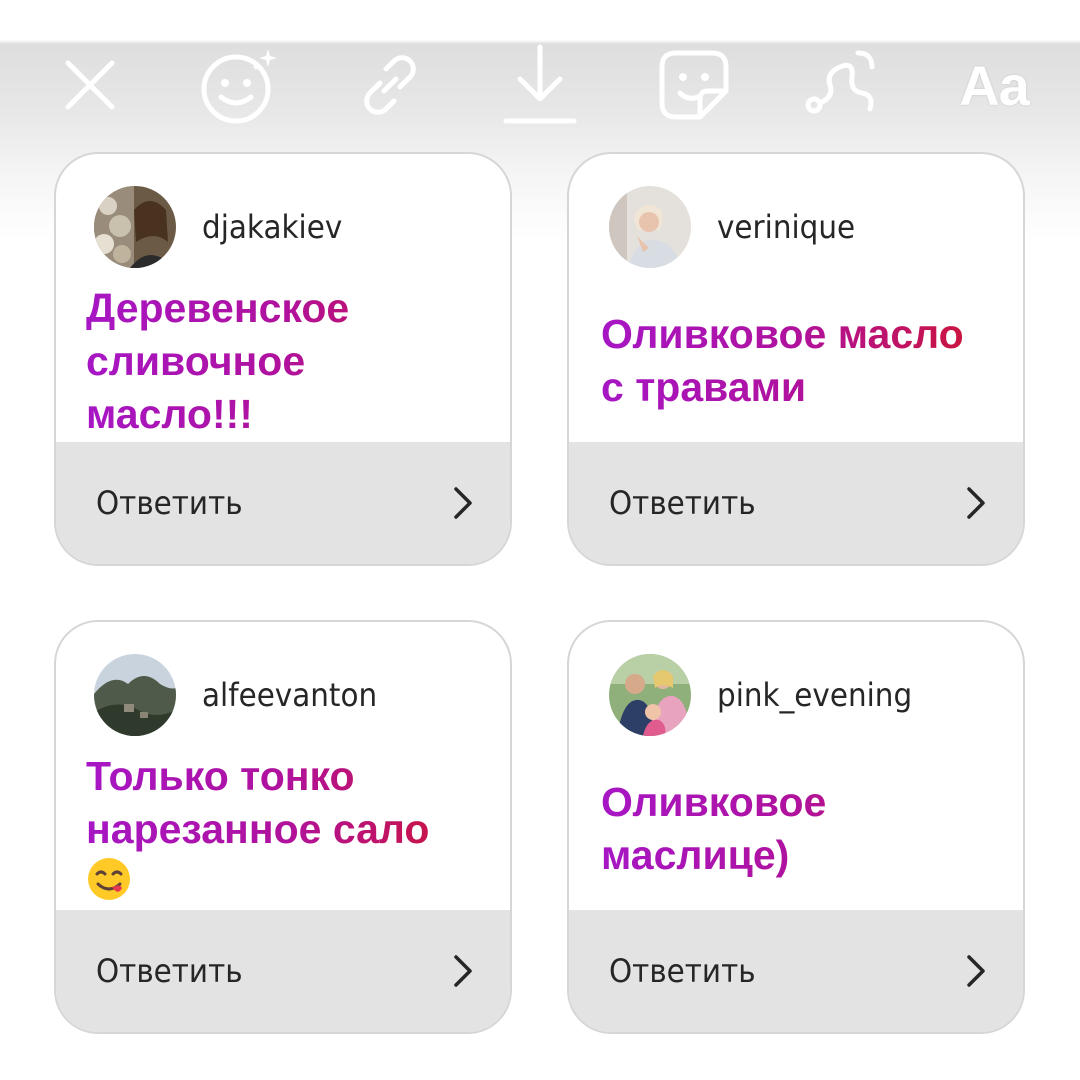 The height and width of the screenshot is (1080, 1080). I want to click on story-toolbar: Aa, so click(540, 85).